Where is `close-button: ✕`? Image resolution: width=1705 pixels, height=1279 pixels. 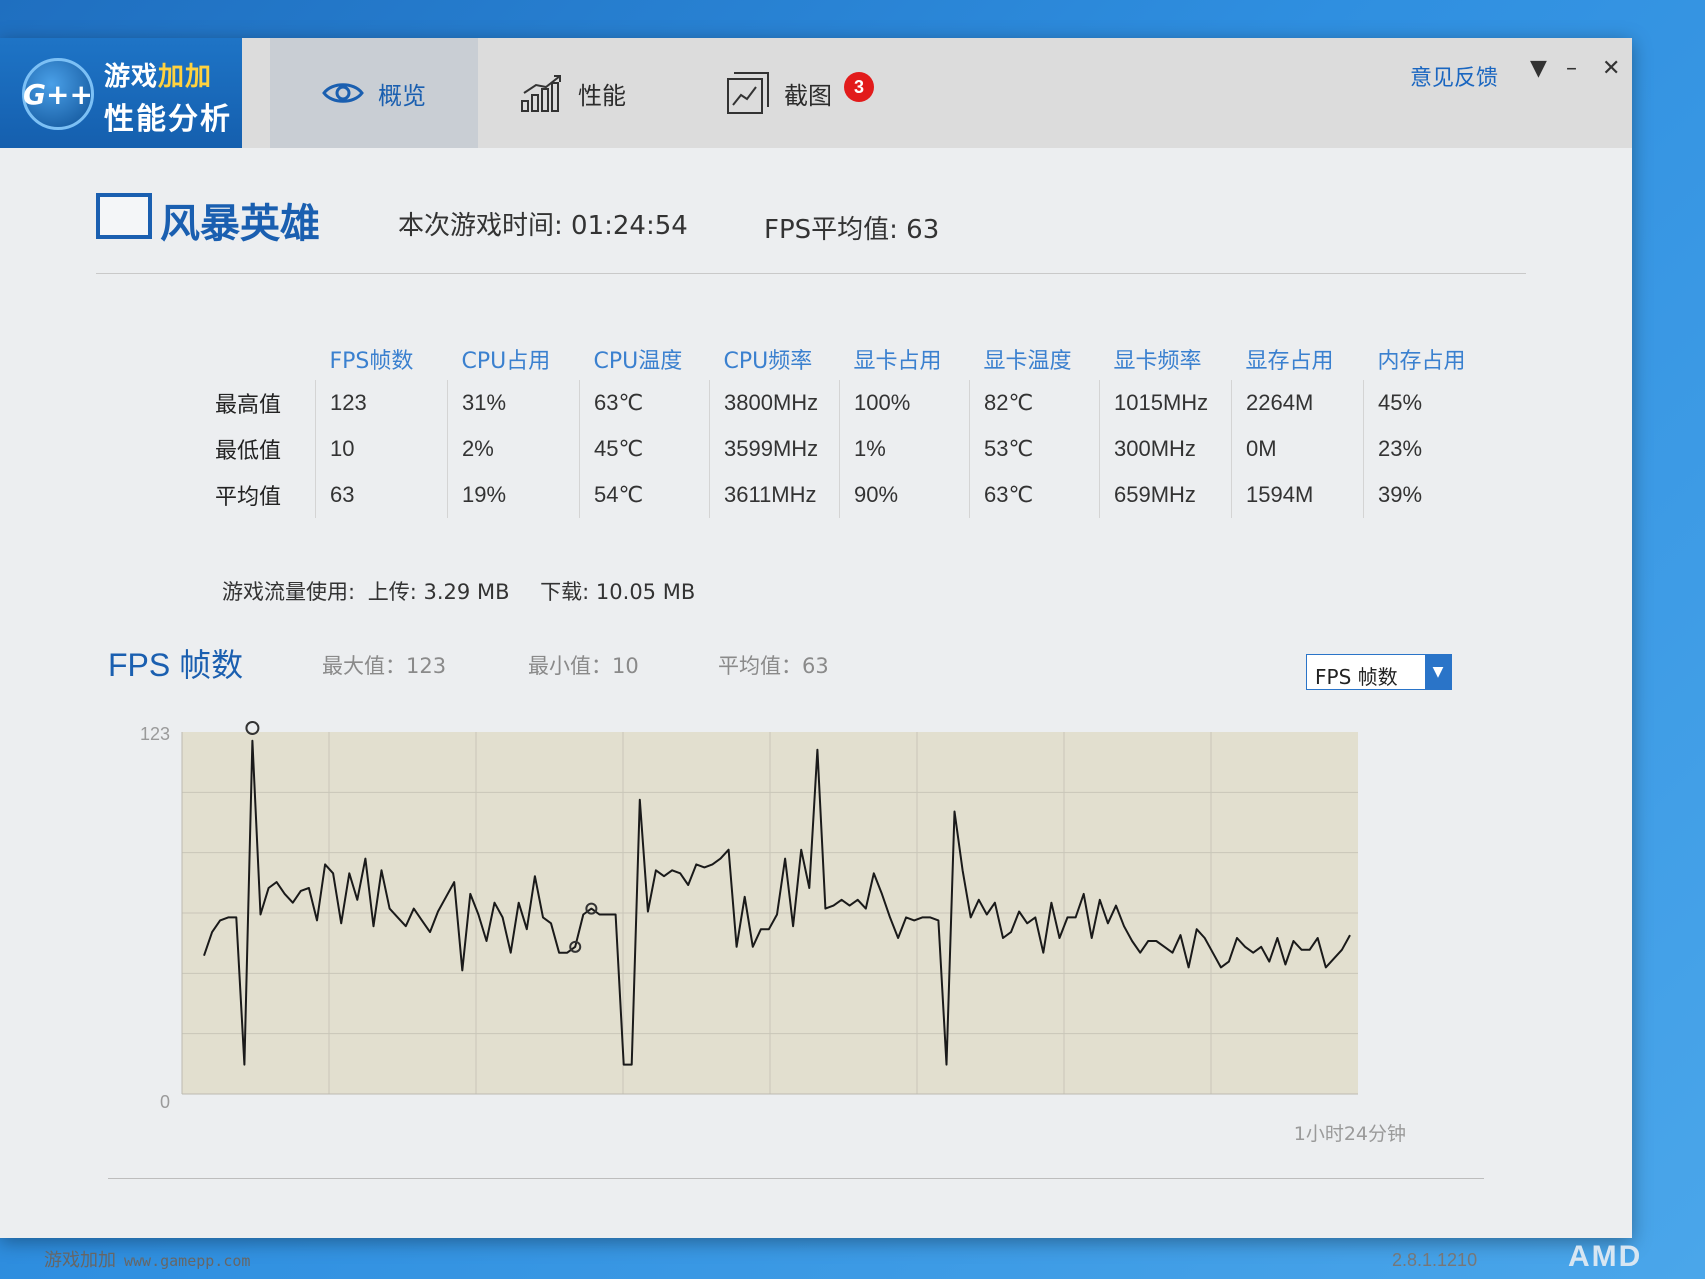 close-button: ✕ is located at coordinates (1611, 68).